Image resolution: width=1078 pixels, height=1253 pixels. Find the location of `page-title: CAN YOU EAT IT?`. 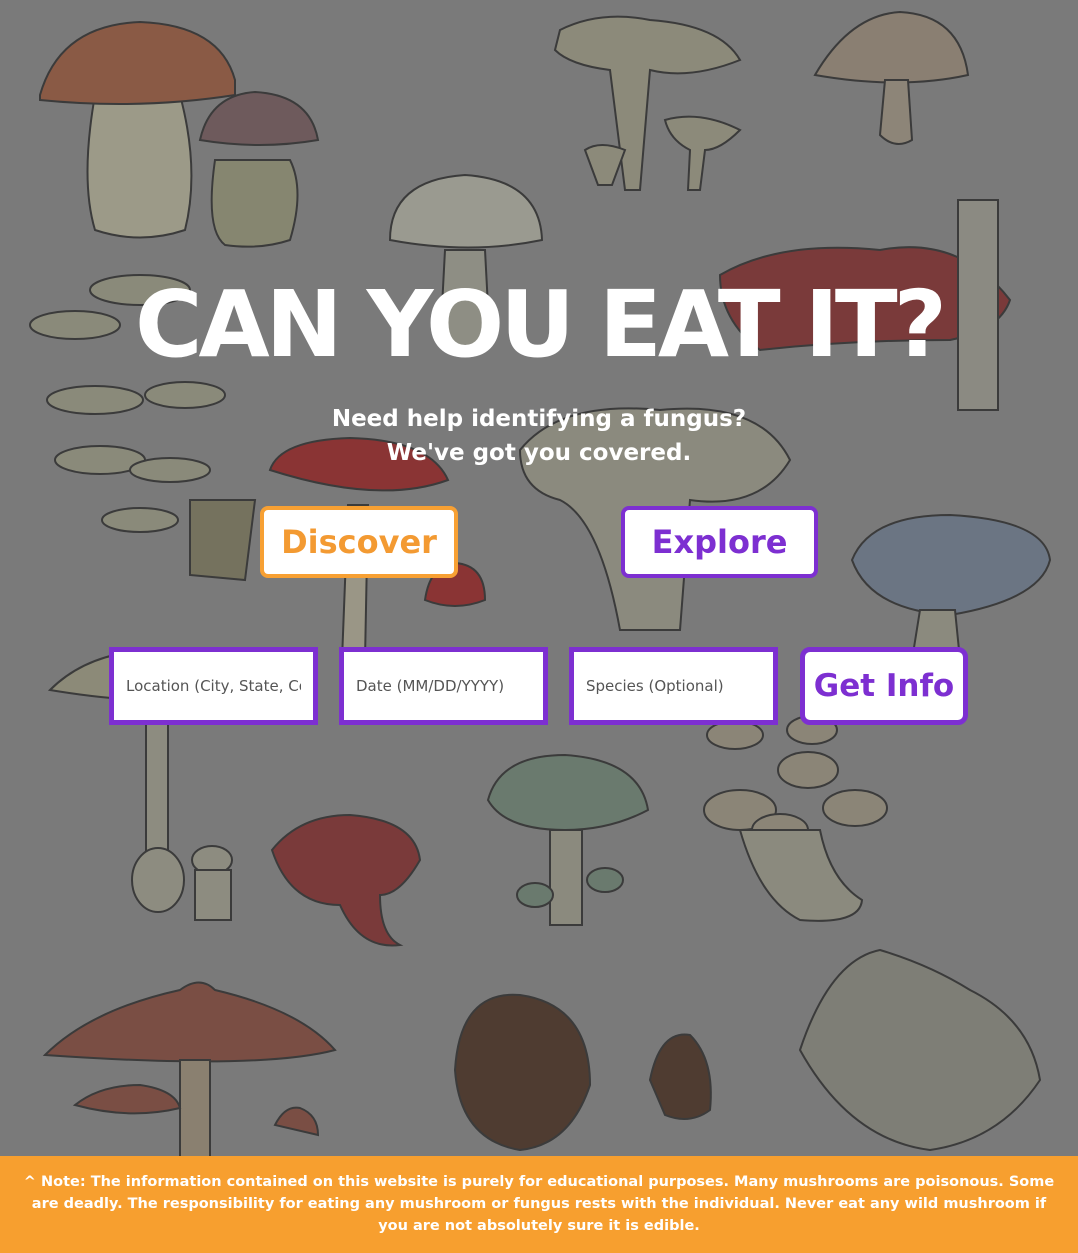

page-title: CAN YOU EAT IT? is located at coordinates (540, 324).